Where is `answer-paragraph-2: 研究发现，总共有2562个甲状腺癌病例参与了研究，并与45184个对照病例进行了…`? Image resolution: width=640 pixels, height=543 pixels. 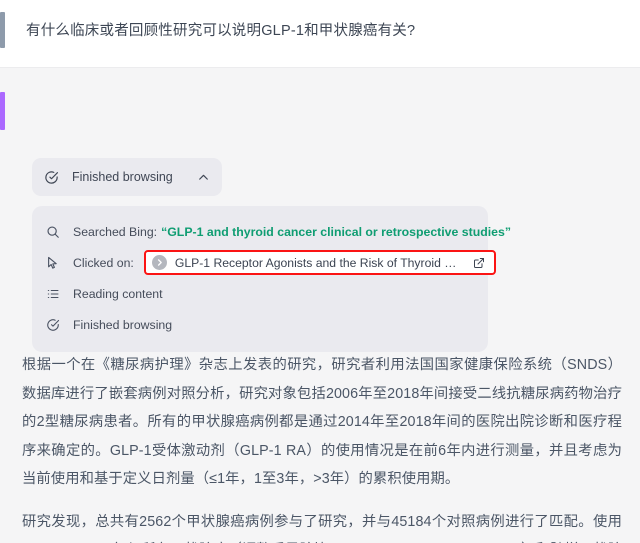
answer-paragraph-2: 研究发现，总共有2562个甲状腺癌病例参与了研究，并与45184个对照病例进行了… is located at coordinates (322, 525).